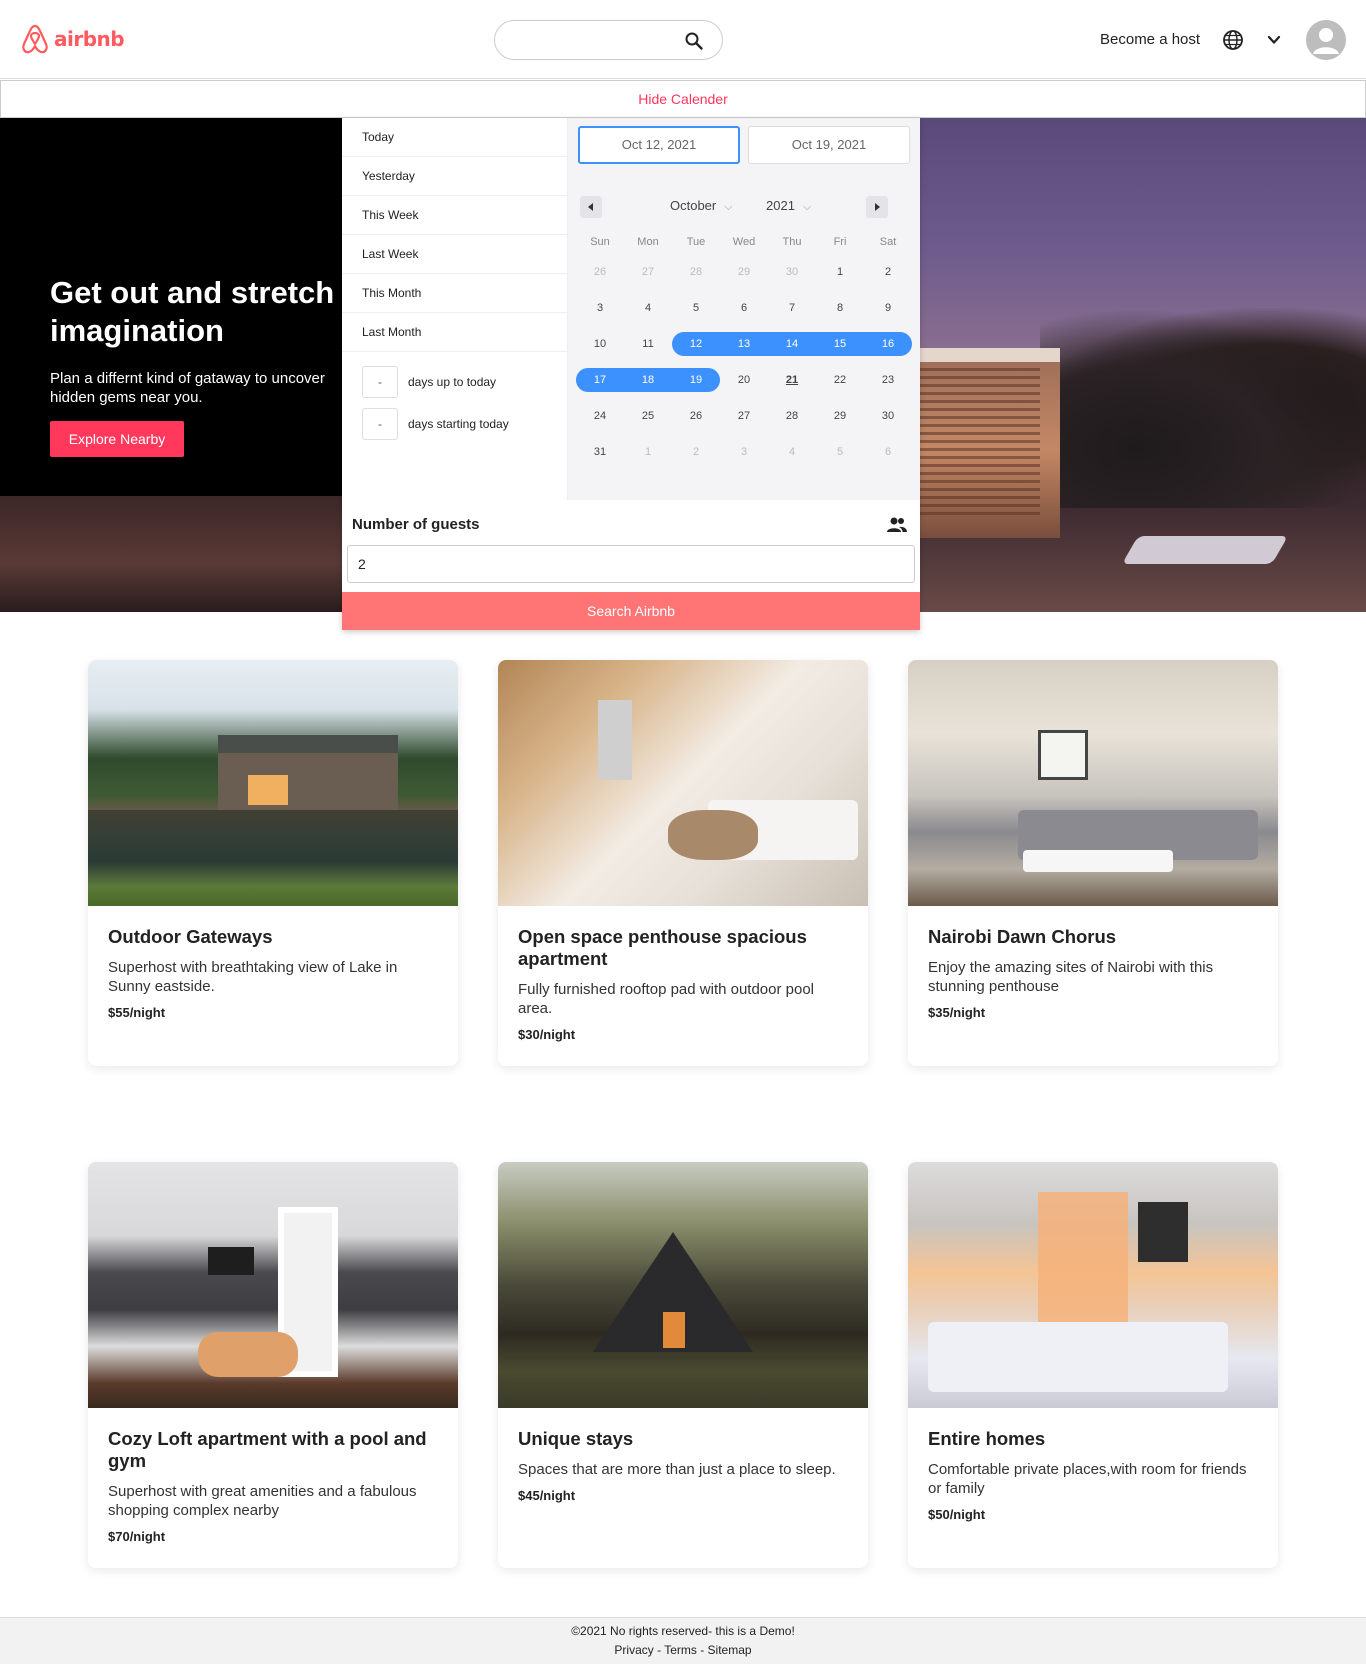 Image resolution: width=1366 pixels, height=1664 pixels. I want to click on globe-icon, so click(1233, 40).